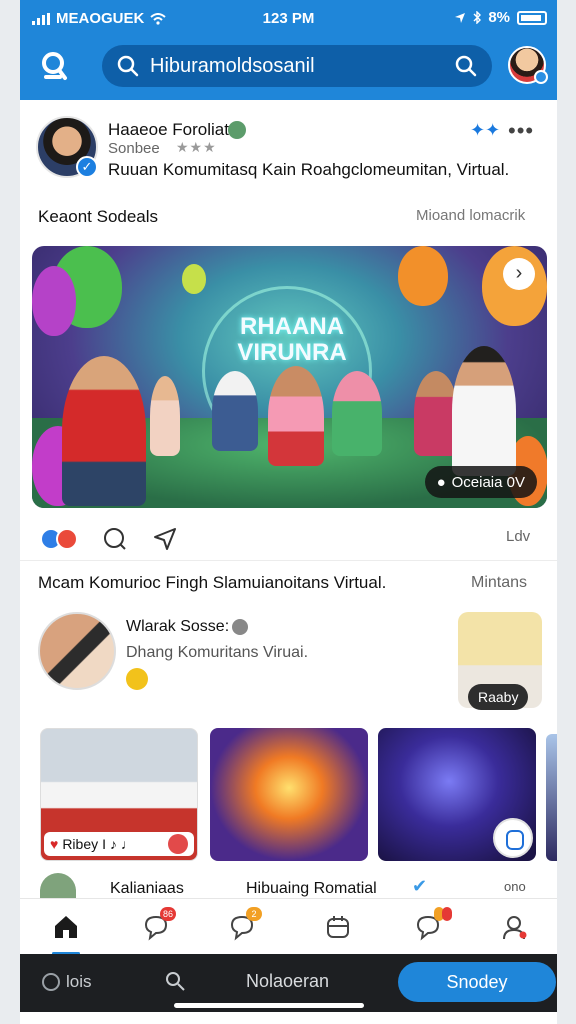 The image size is (576, 1024). I want to click on profile-icon, so click(515, 928).